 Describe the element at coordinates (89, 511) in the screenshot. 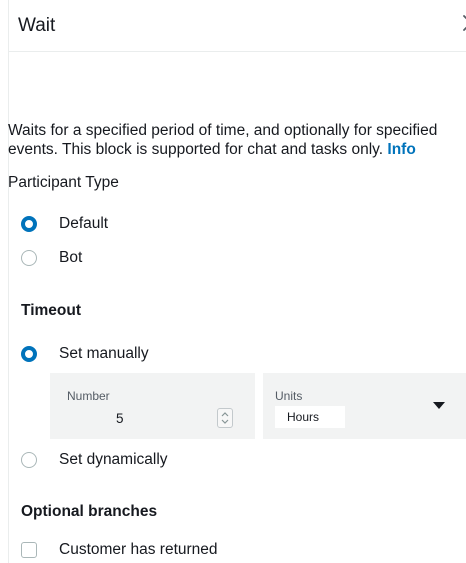

I see `optional-branches-heading: Optional branches` at that location.